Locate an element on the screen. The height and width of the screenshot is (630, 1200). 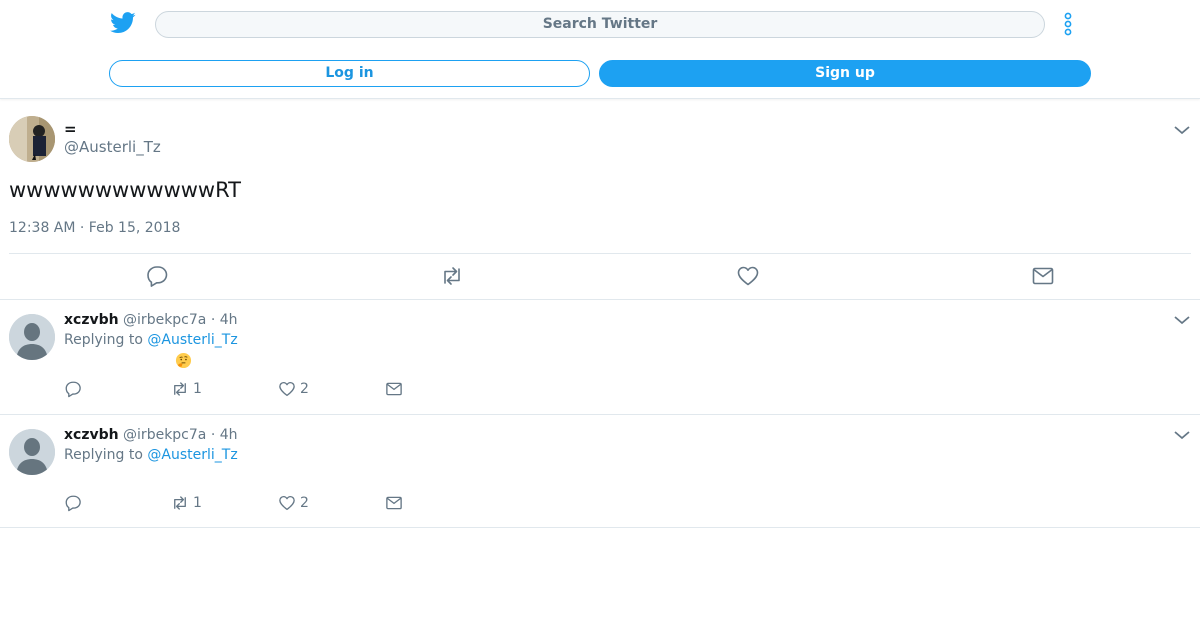
login-button: Log in is located at coordinates (349, 73).